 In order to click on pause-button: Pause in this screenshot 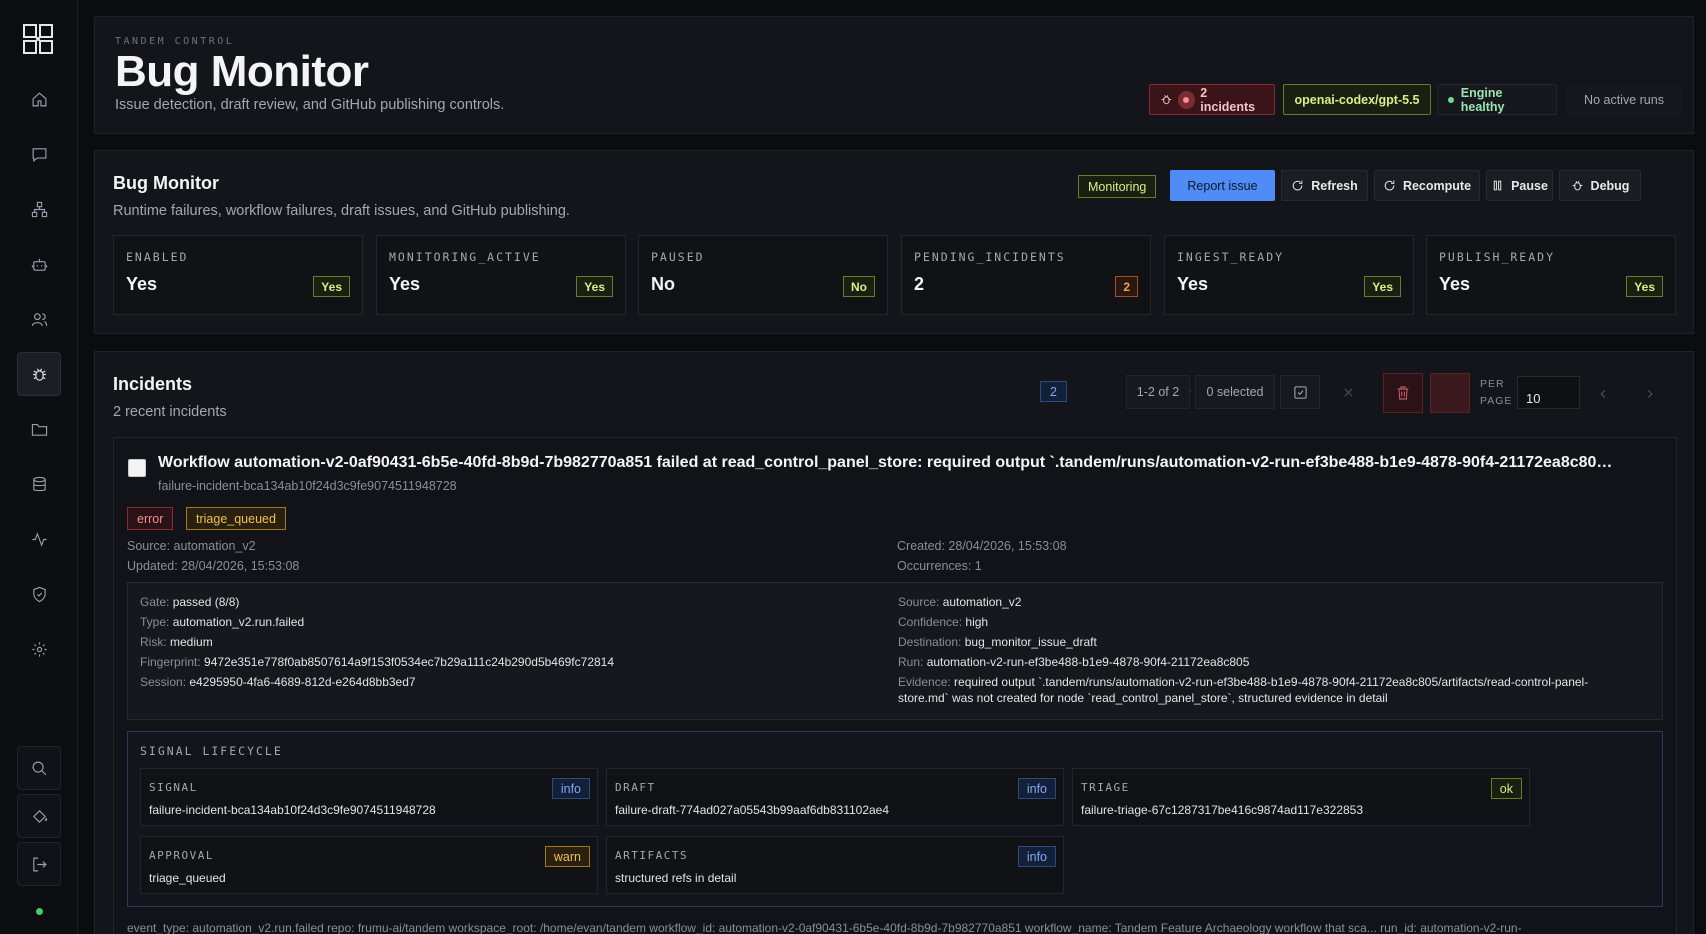, I will do `click(1519, 185)`.